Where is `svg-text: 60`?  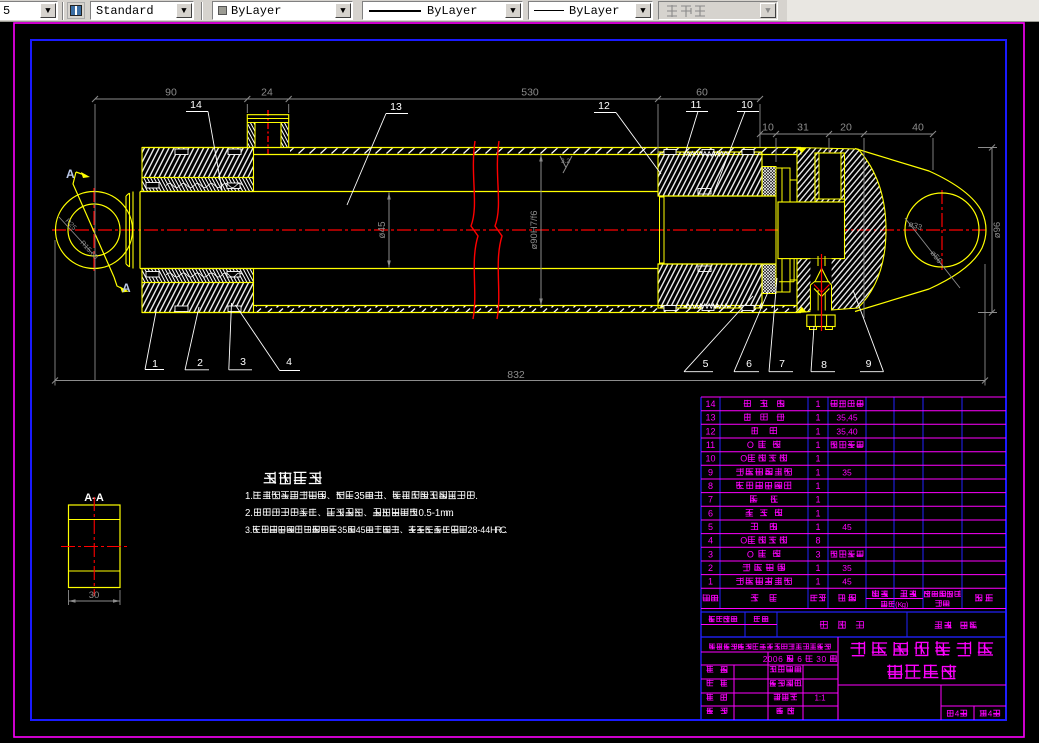
svg-text: 60 is located at coordinates (702, 93).